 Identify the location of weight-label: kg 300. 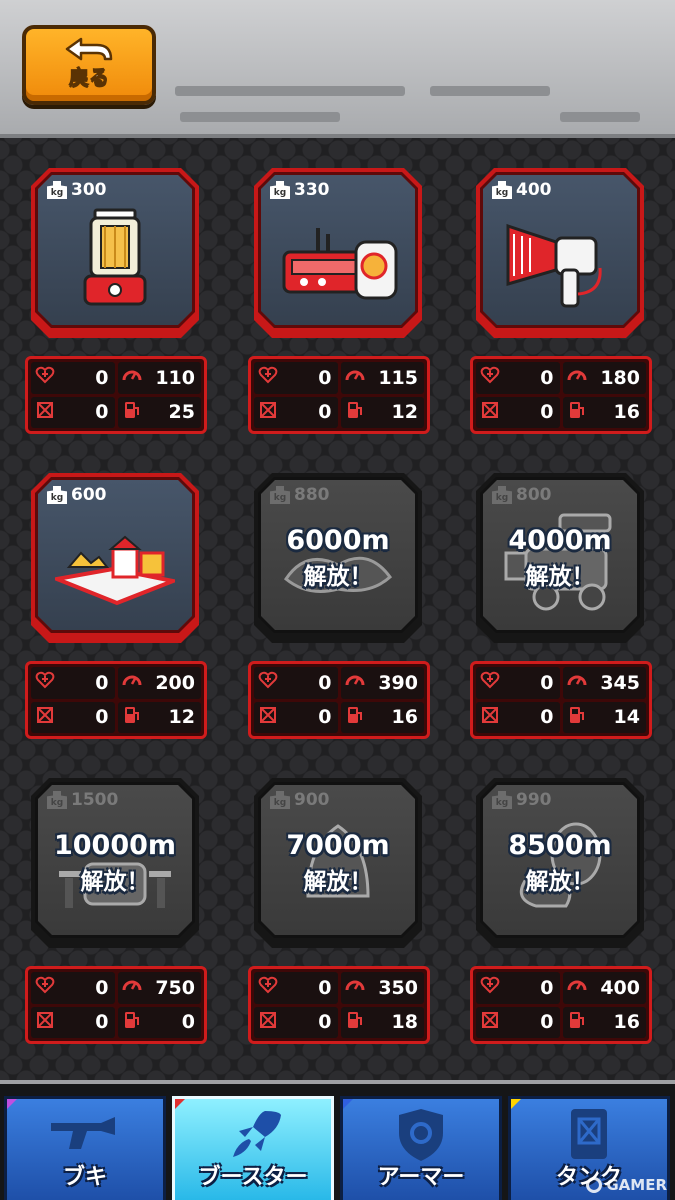
(77, 190).